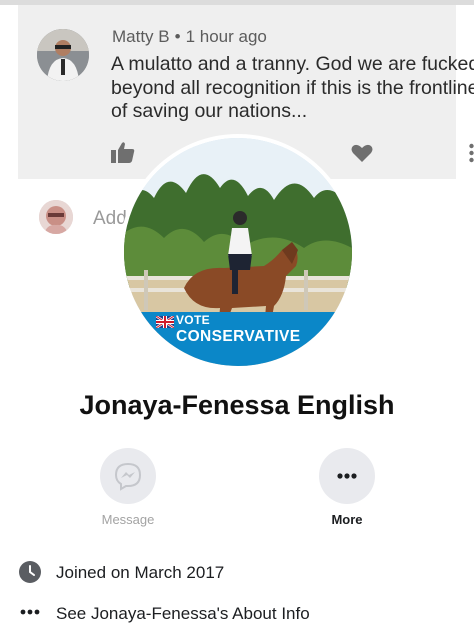 The width and height of the screenshot is (474, 644). I want to click on messenger-icon, so click(128, 476).